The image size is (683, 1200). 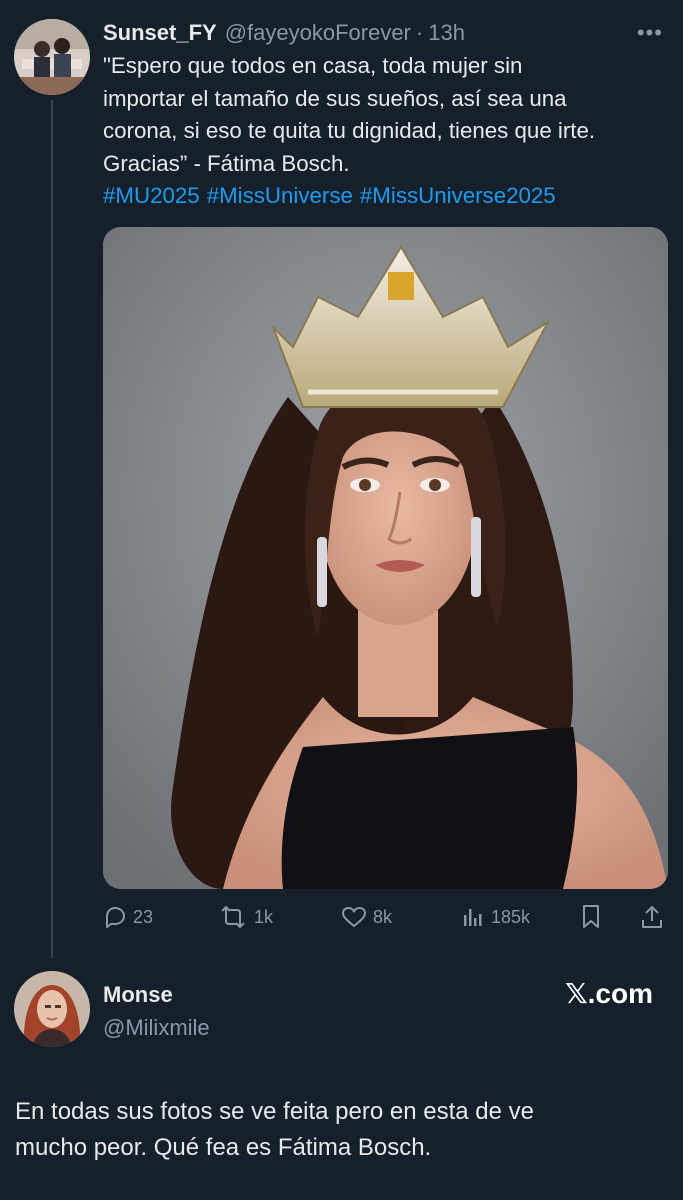 What do you see at coordinates (151, 195) in the screenshot?
I see `hashtag-link: #MU2025` at bounding box center [151, 195].